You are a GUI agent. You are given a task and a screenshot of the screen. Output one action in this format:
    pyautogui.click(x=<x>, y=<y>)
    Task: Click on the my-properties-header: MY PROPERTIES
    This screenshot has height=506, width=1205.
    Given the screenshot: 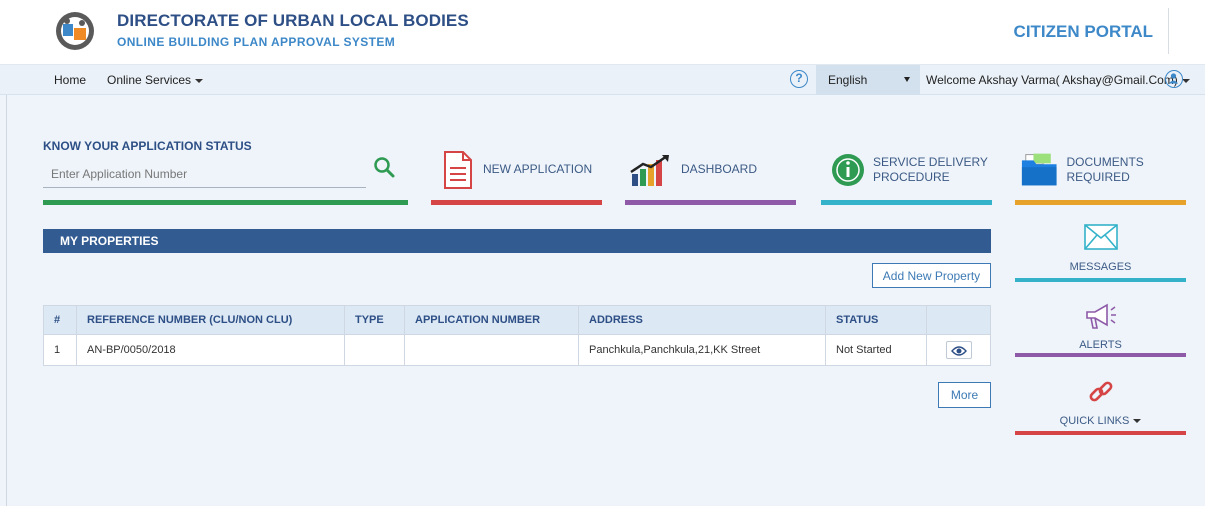 What is the action you would take?
    pyautogui.click(x=517, y=241)
    